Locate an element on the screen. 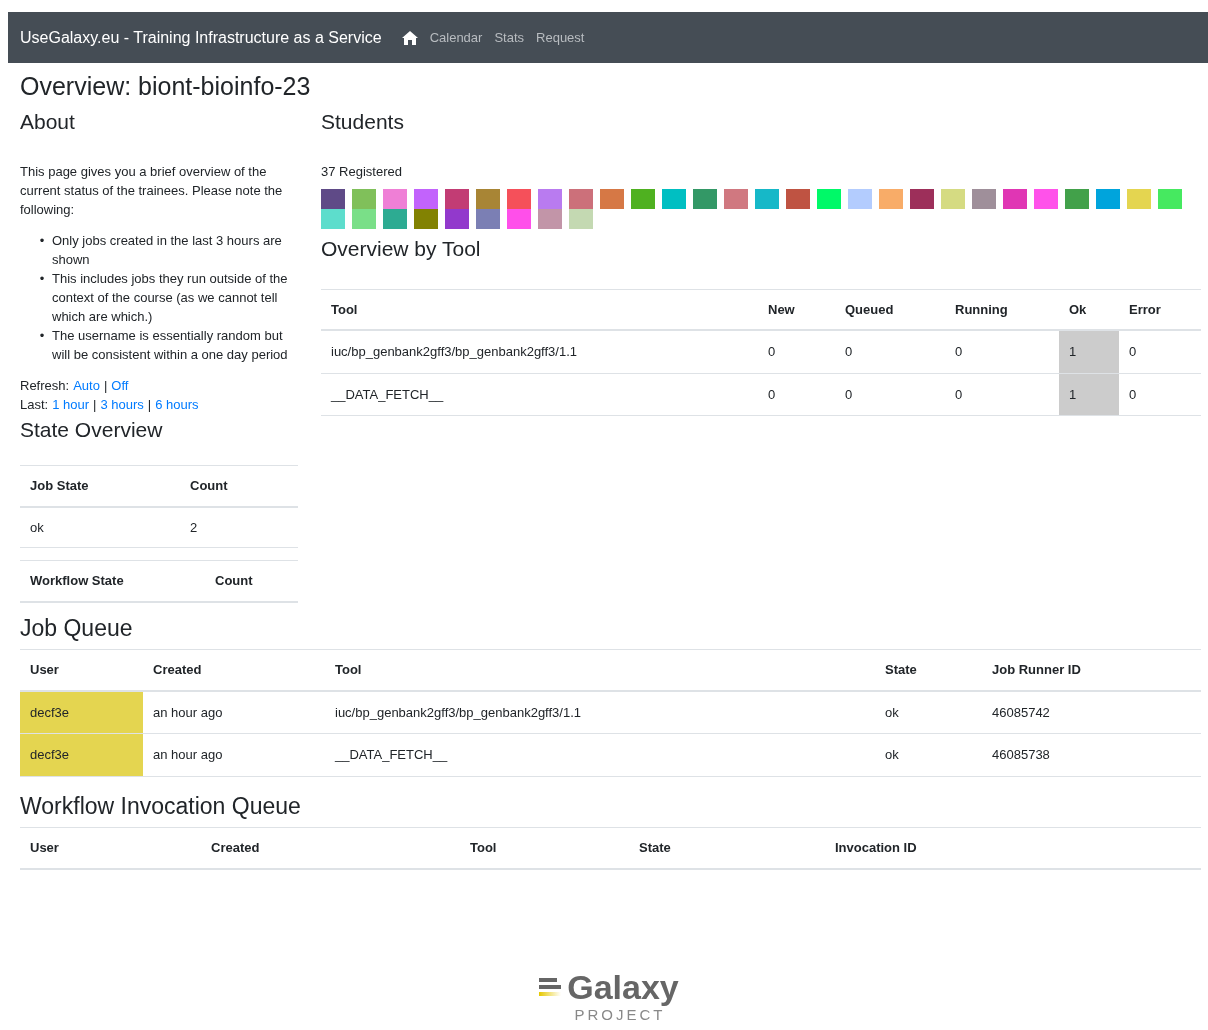 The image size is (1208, 1030). label-text: Refresh: is located at coordinates (45, 385).